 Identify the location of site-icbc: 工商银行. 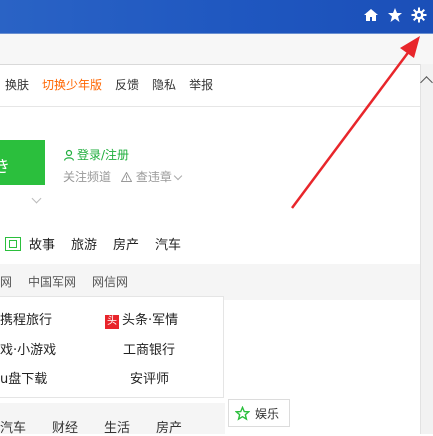
(149, 348).